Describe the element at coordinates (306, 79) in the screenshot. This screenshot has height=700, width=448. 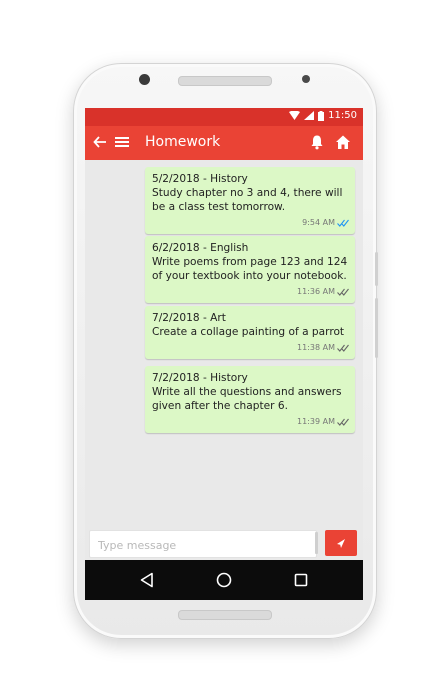
I see `proximity-sensor` at that location.